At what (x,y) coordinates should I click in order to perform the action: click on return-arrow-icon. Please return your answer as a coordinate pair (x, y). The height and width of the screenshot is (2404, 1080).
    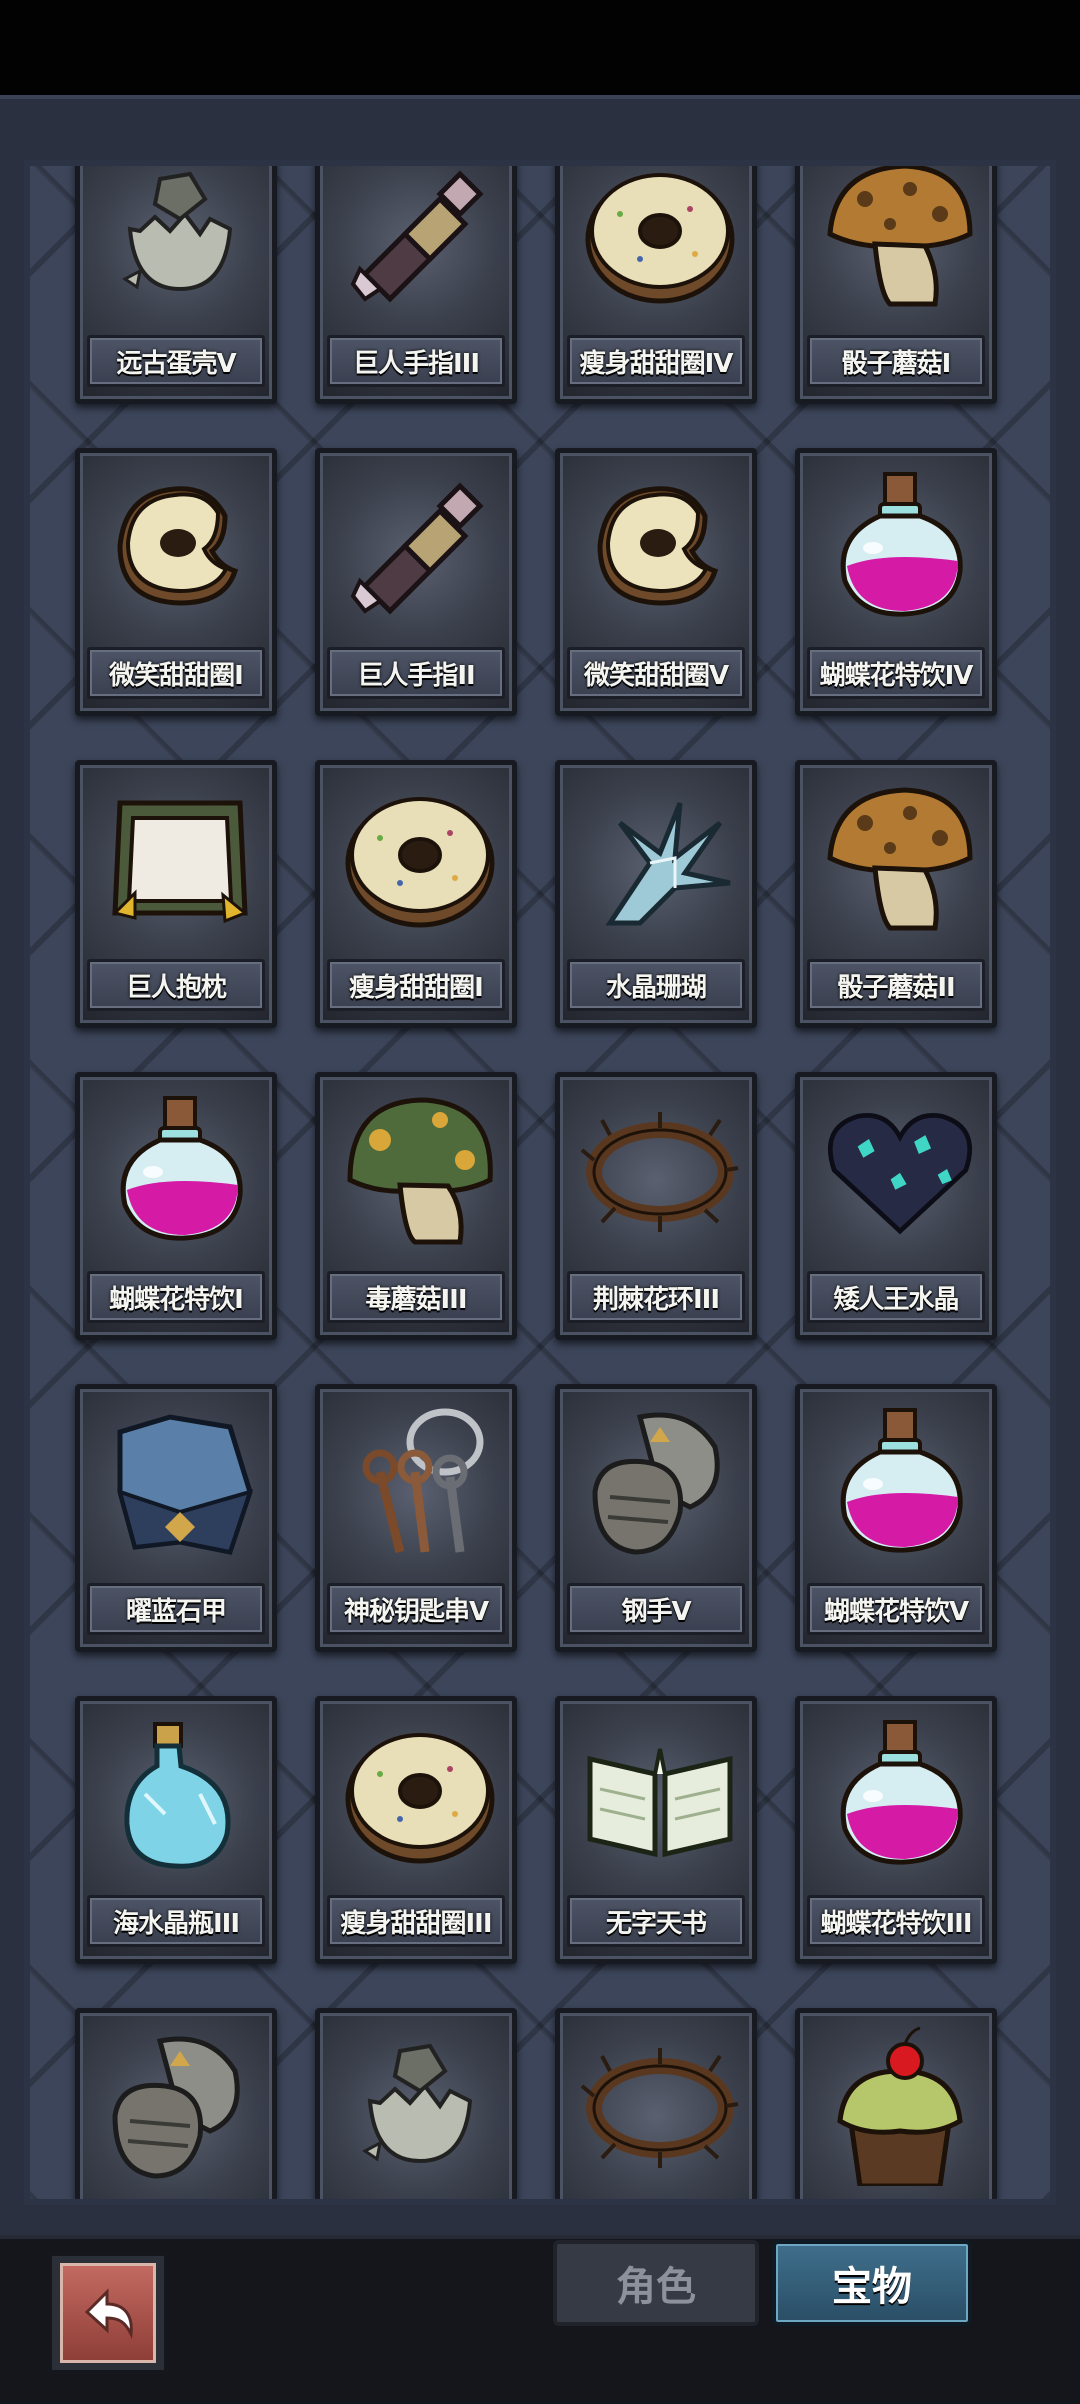
    Looking at the image, I should click on (108, 2313).